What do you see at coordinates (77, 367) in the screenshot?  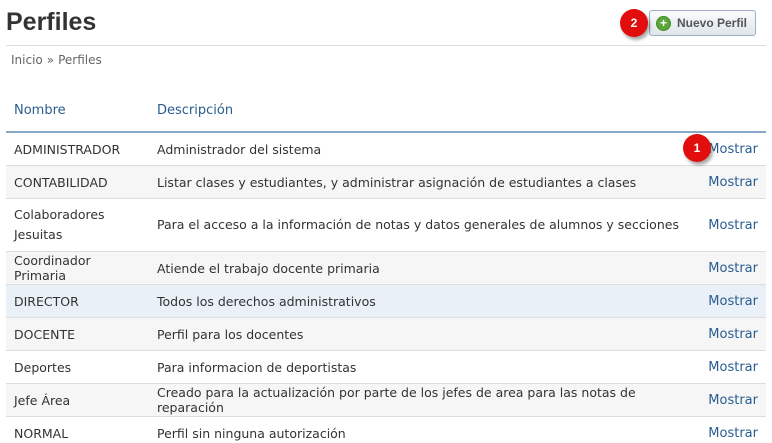 I see `profile-name: Deportes` at bounding box center [77, 367].